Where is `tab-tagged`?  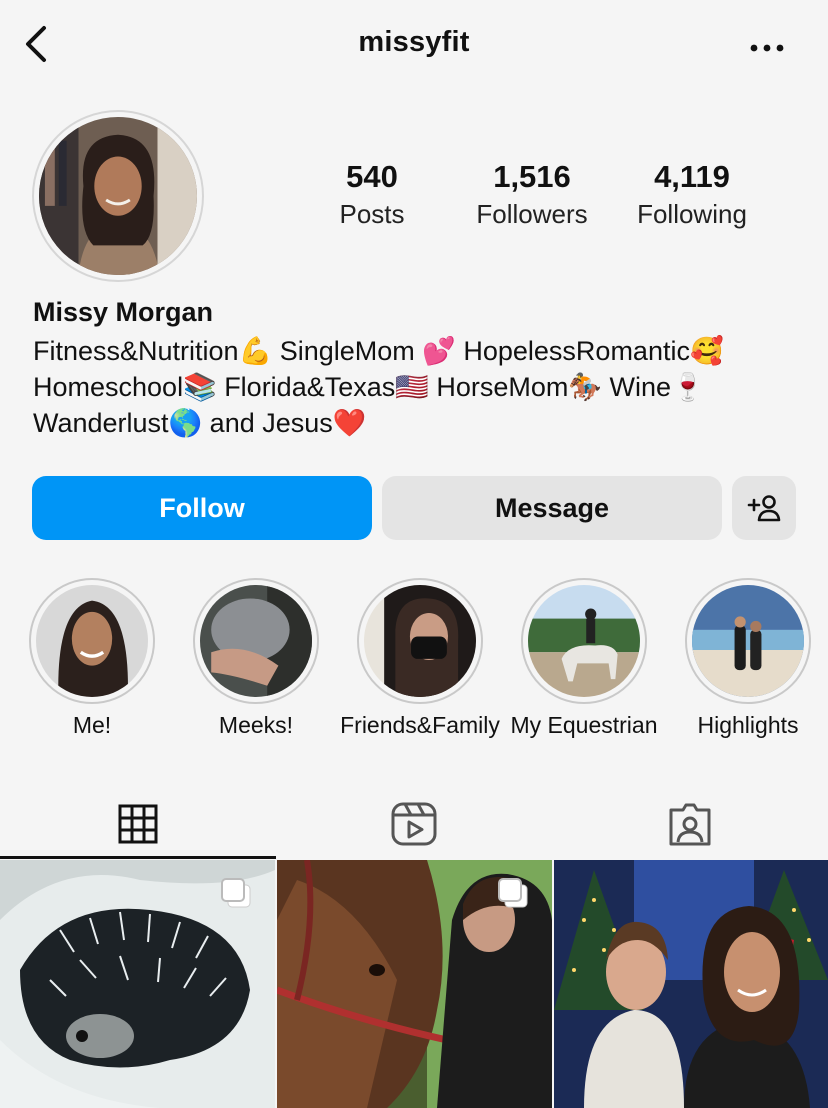
tab-tagged is located at coordinates (690, 824).